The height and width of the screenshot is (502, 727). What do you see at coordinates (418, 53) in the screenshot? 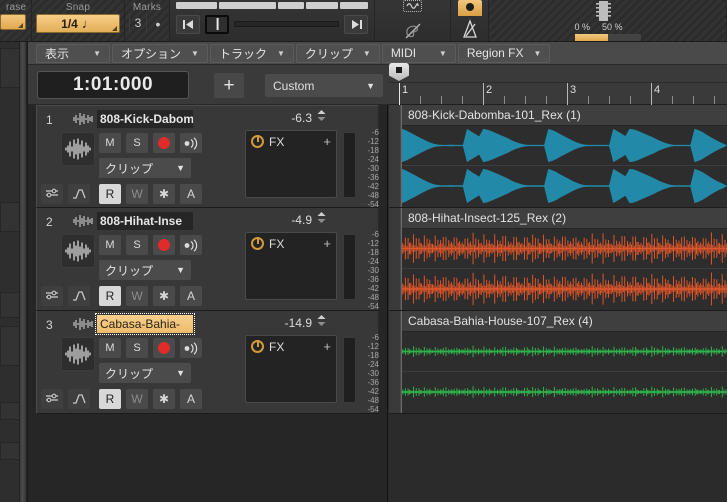
I see `menu-midi: MIDI ▼` at bounding box center [418, 53].